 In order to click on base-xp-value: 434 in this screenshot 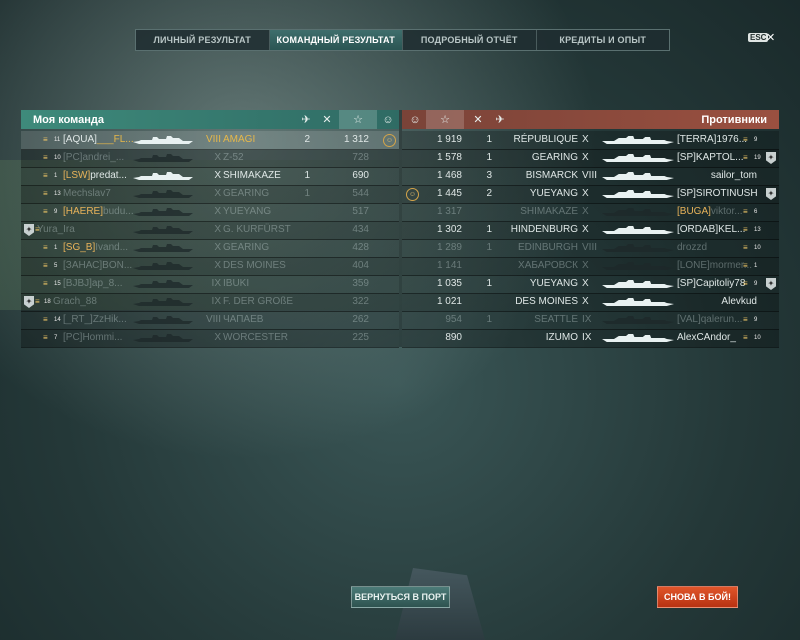, I will do `click(360, 229)`.